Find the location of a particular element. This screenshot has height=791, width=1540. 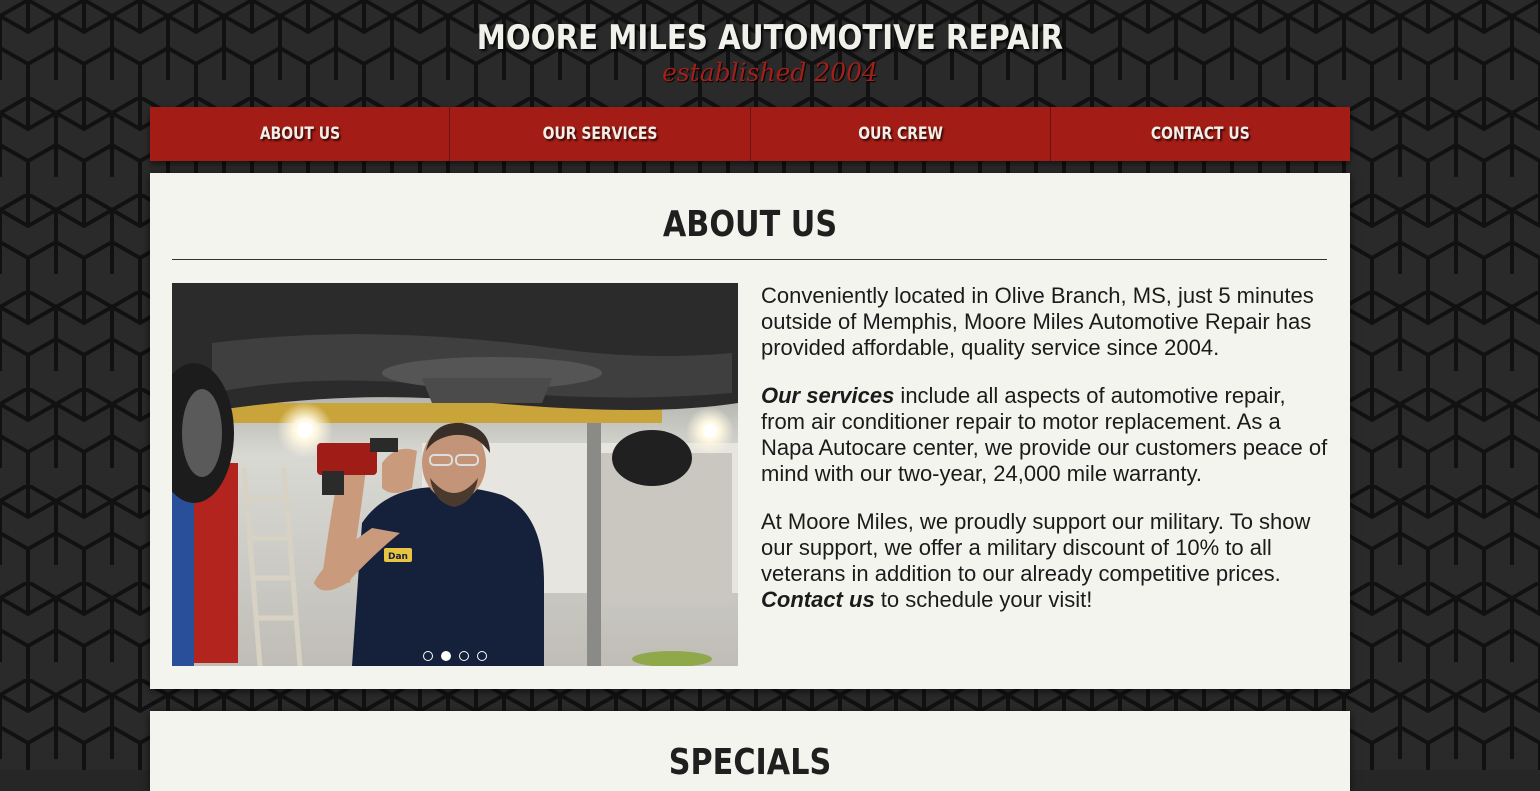

nav-item-label: OUR SERVICES is located at coordinates (600, 134).